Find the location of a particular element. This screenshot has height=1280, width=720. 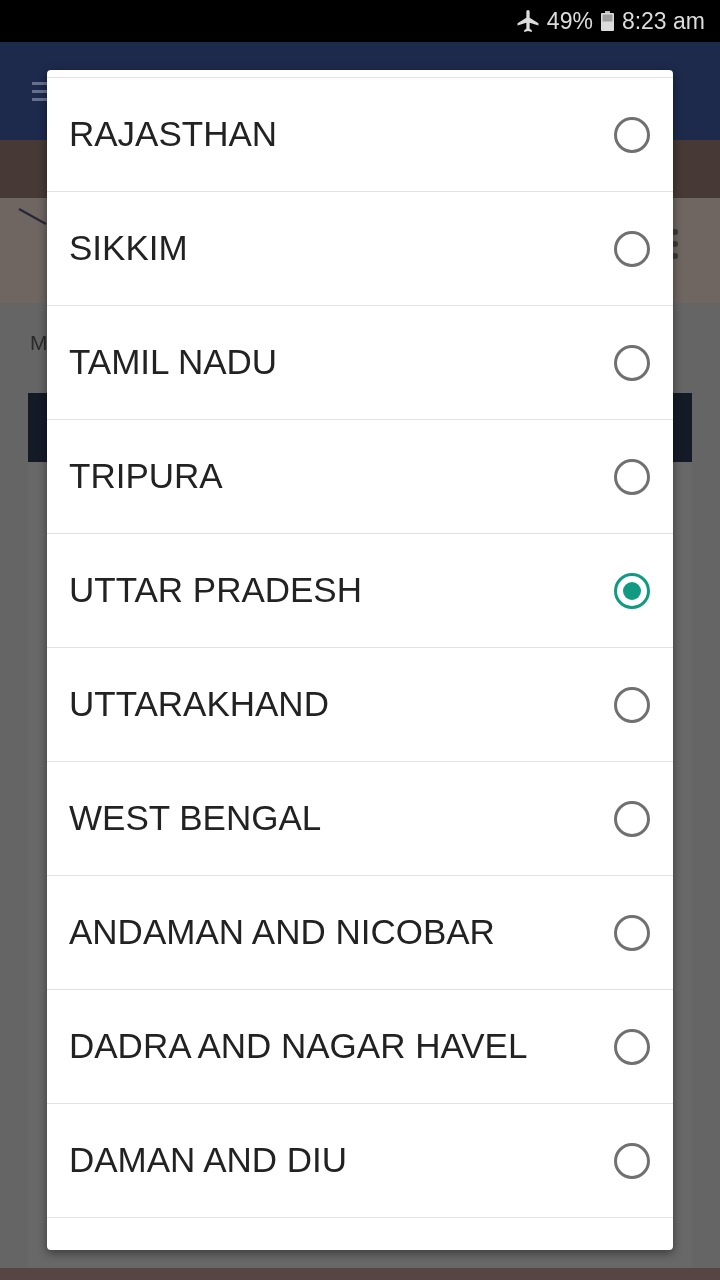

option-item: TRIPURA is located at coordinates (360, 477).